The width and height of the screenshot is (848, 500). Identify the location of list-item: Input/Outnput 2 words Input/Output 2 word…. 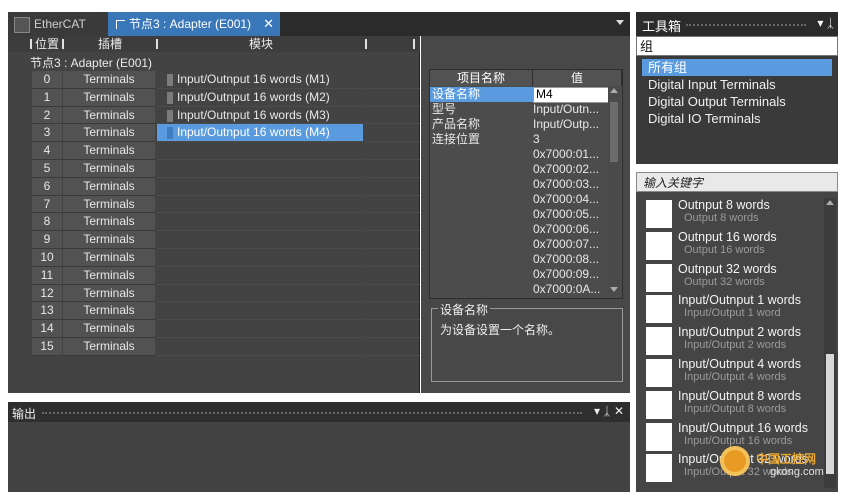
(734, 340).